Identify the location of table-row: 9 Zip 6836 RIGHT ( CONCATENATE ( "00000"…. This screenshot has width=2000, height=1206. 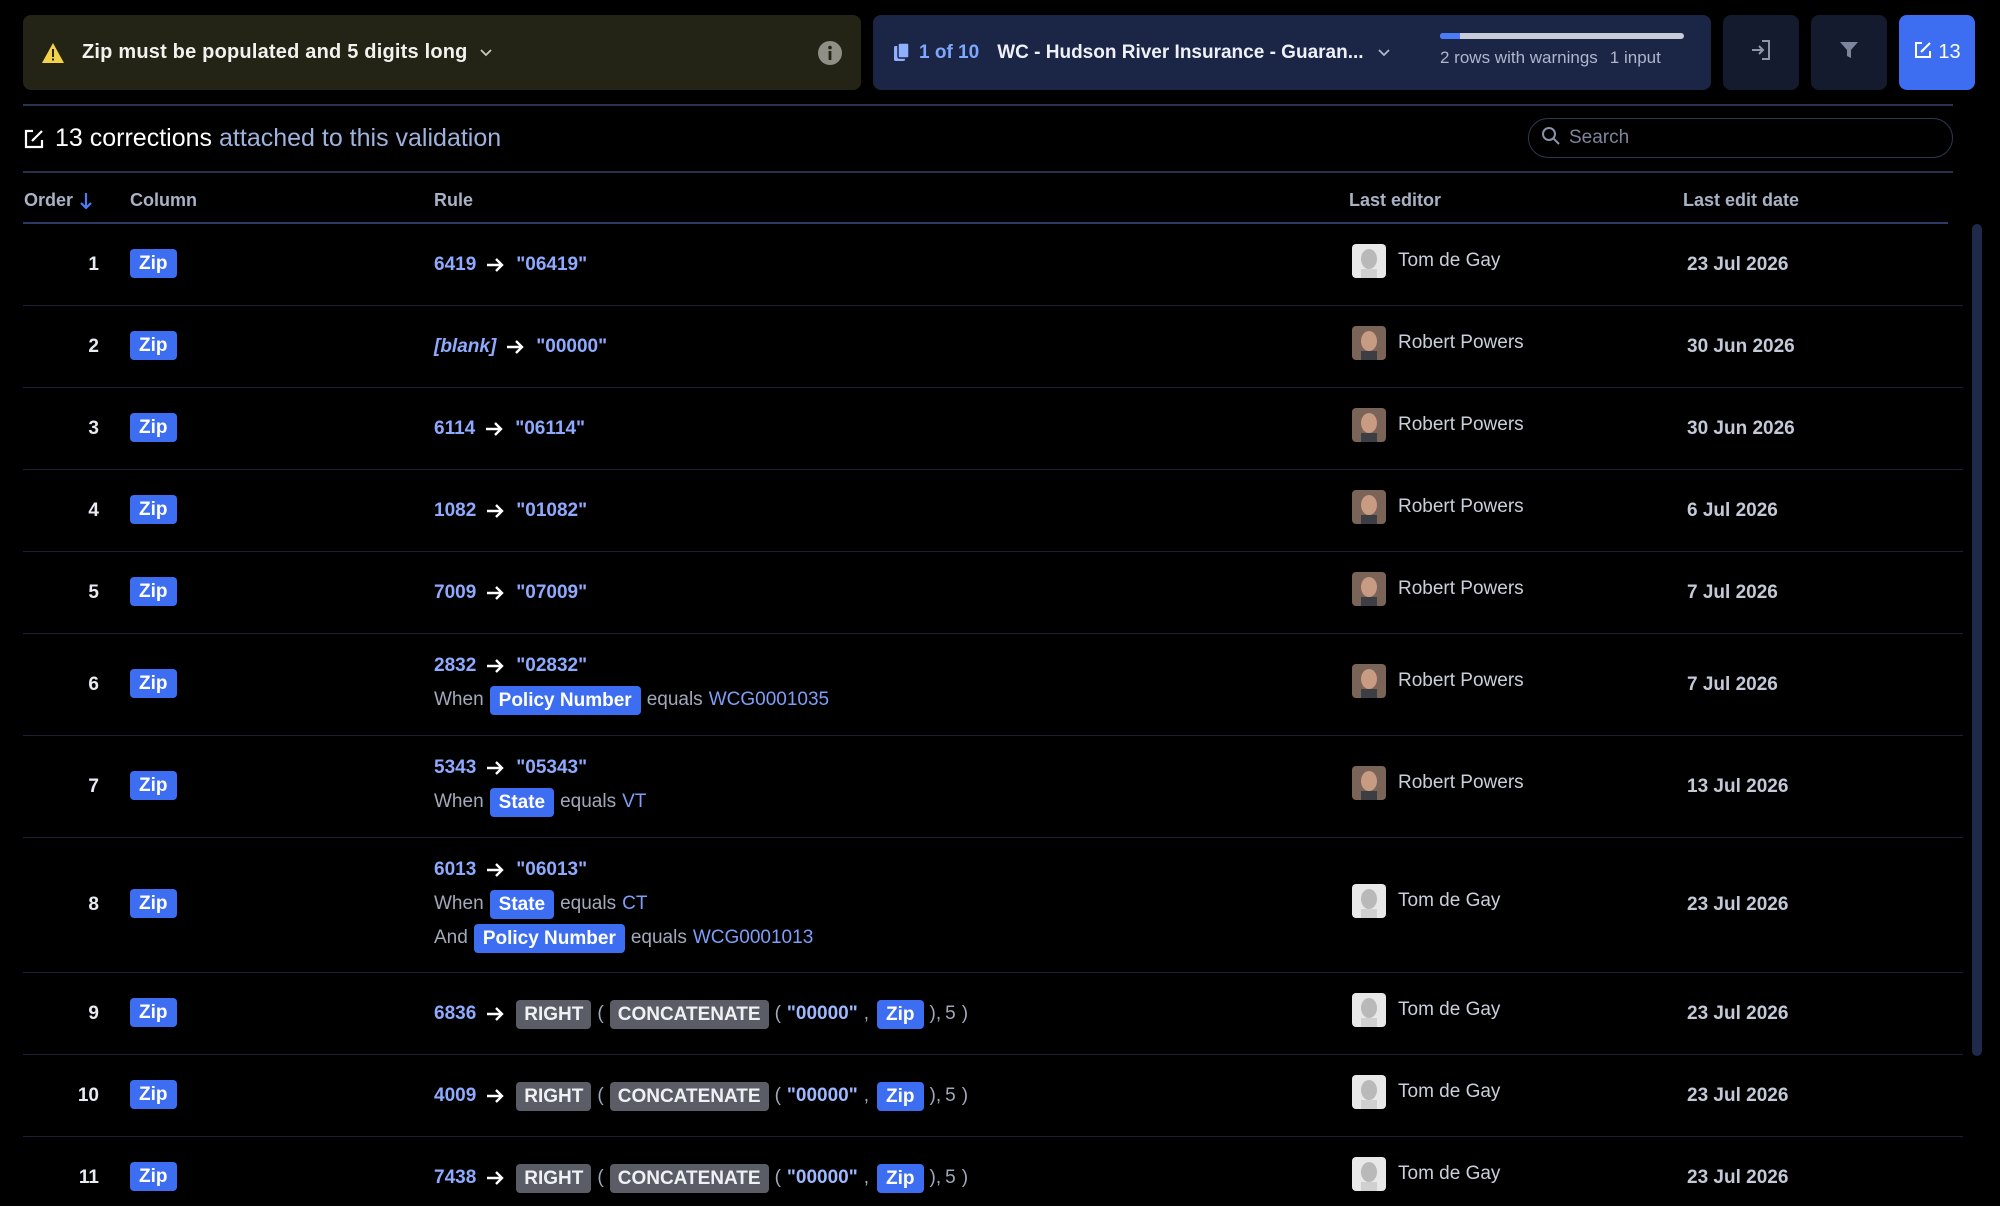
(993, 1014).